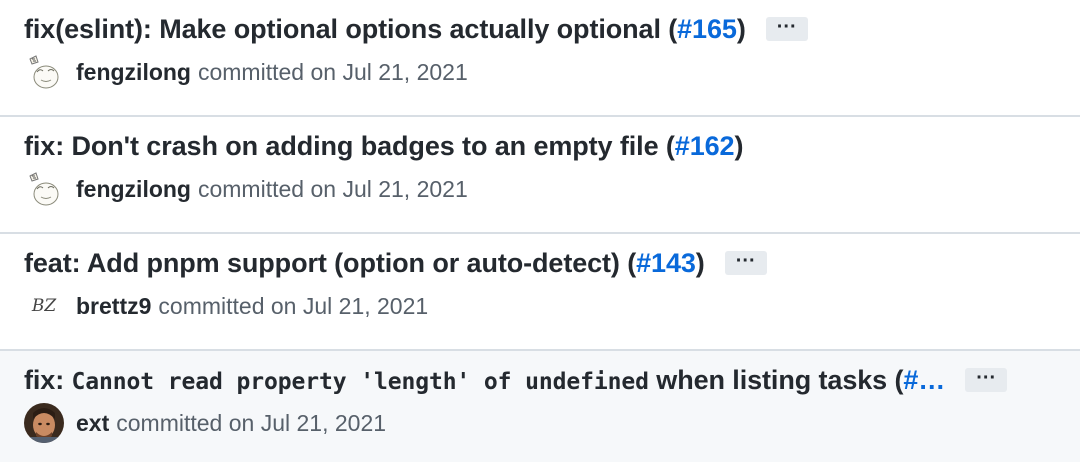 This screenshot has height=462, width=1080. I want to click on commit-author: brettz9, so click(113, 306).